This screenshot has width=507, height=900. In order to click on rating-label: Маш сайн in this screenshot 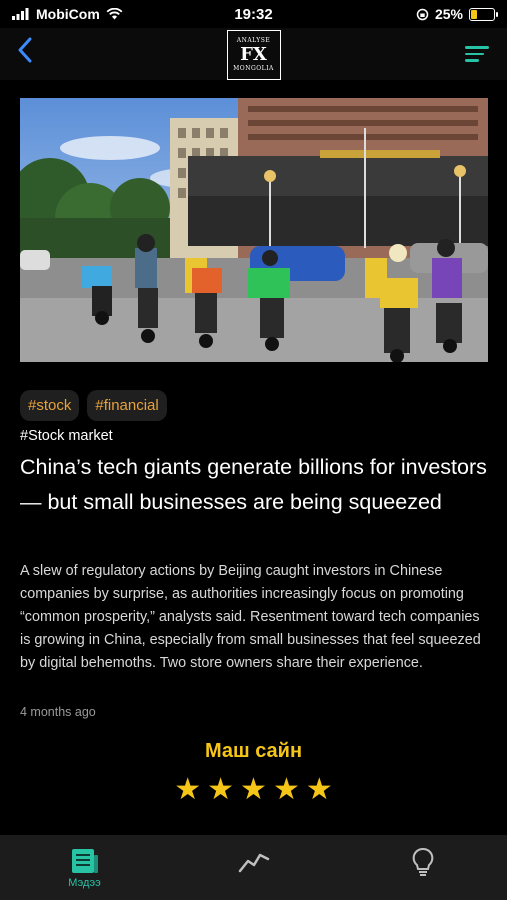, I will do `click(253, 751)`.